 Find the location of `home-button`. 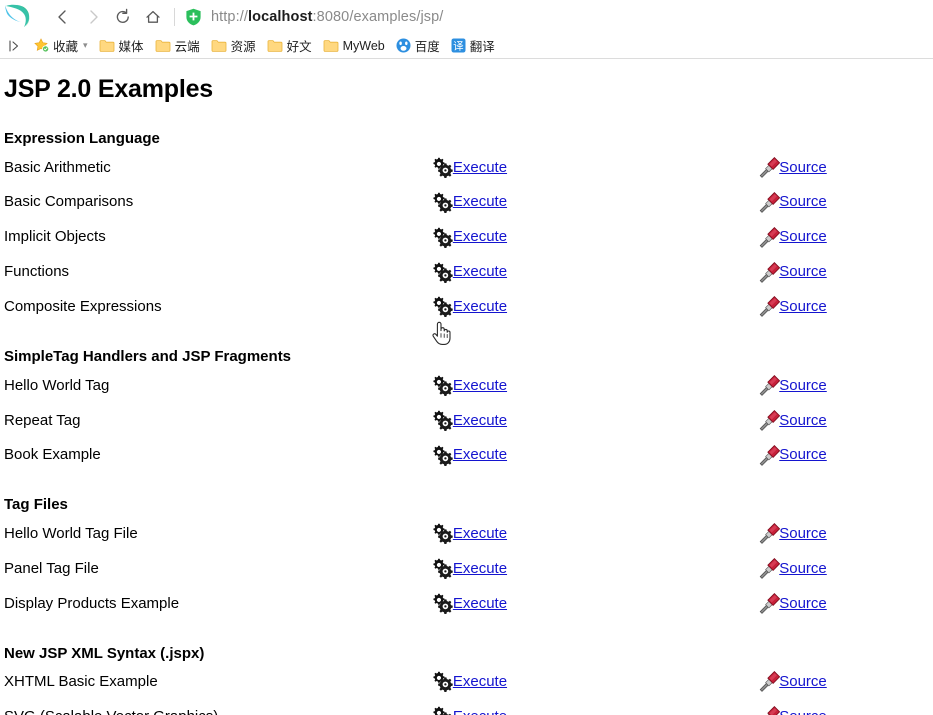

home-button is located at coordinates (153, 17).